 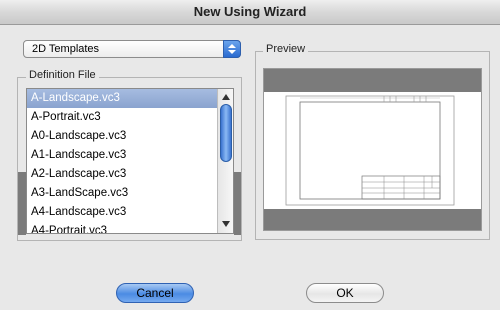 I want to click on list-item: A0-Landscape.vc3, so click(x=122, y=136).